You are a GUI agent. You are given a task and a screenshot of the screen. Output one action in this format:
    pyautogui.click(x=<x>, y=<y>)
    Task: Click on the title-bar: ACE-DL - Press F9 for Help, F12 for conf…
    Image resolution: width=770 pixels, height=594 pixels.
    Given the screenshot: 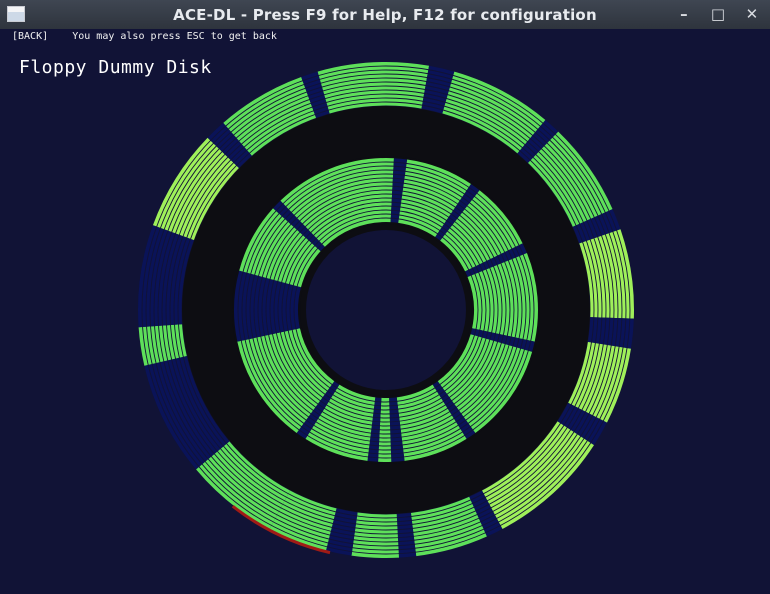 What is the action you would take?
    pyautogui.click(x=385, y=14)
    